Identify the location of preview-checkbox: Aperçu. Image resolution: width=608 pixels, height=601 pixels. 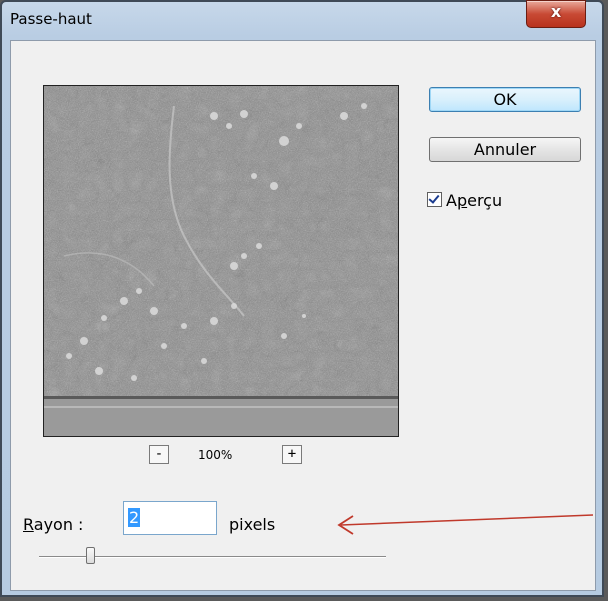
(464, 200).